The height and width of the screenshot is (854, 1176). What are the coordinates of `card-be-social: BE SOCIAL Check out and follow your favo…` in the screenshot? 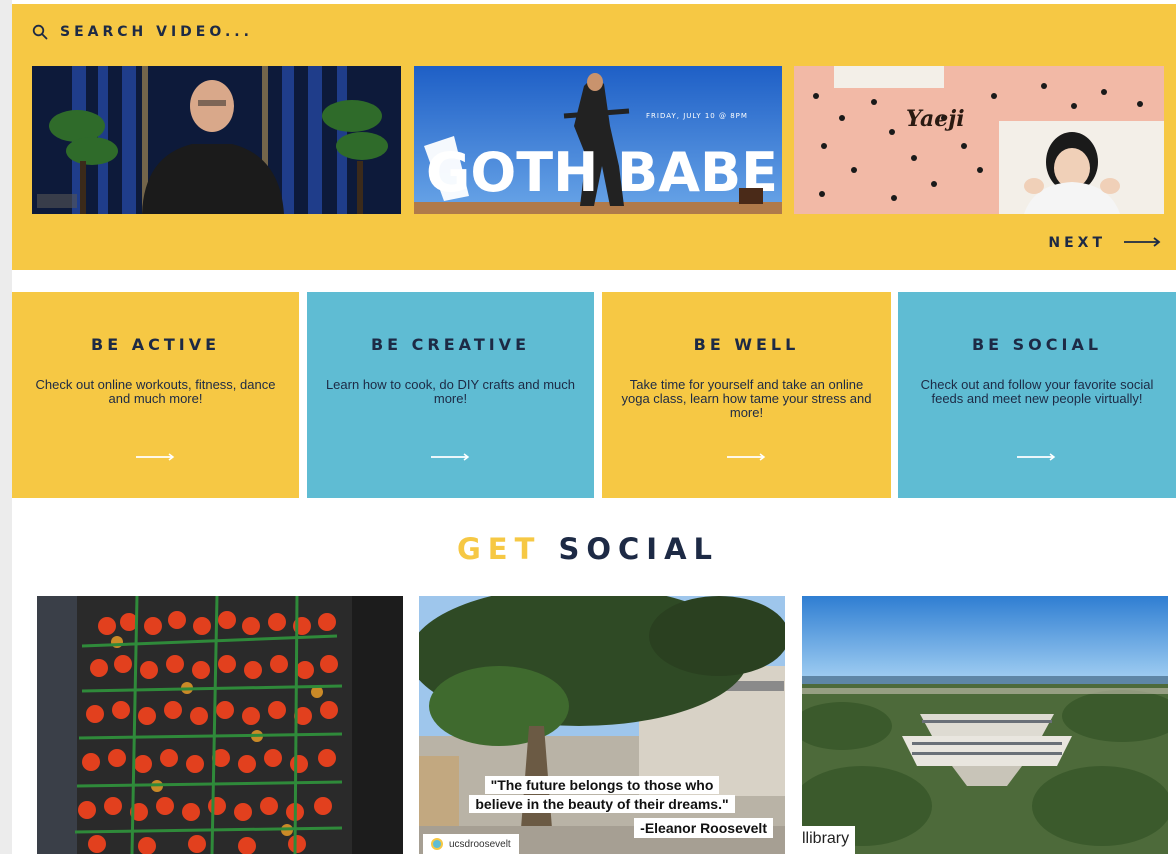 It's located at (1037, 395).